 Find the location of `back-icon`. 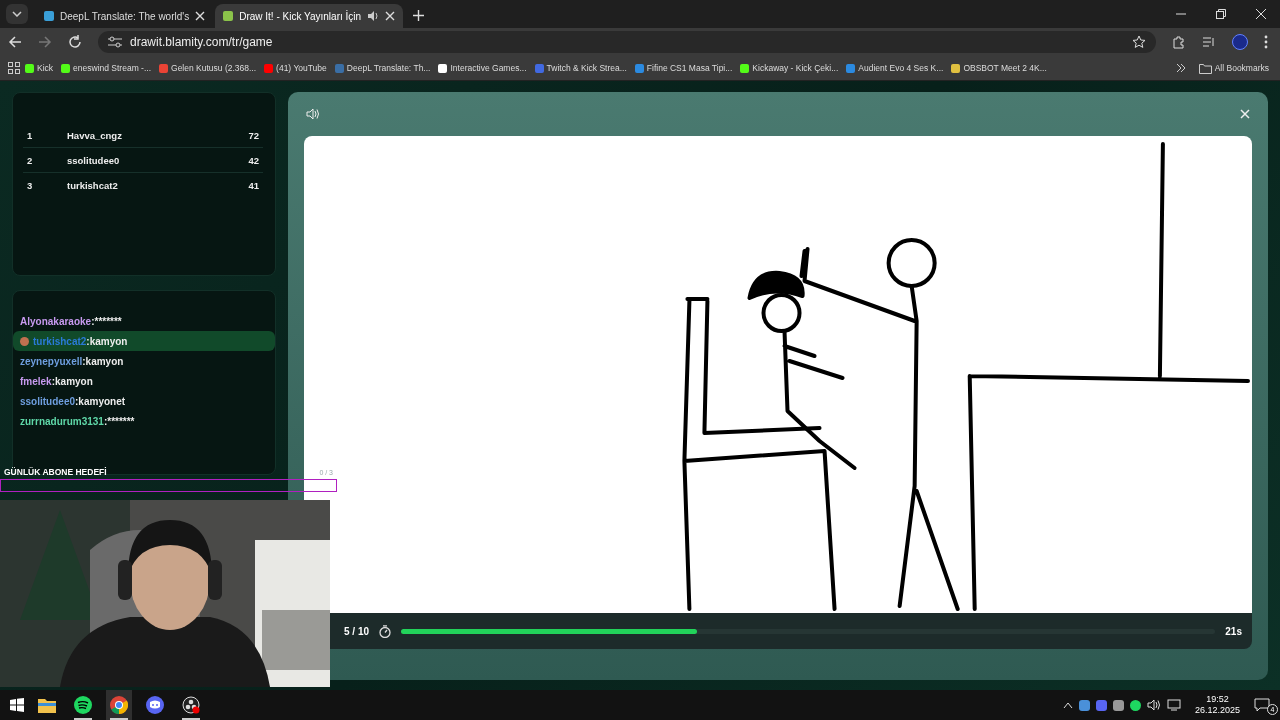

back-icon is located at coordinates (15, 42).